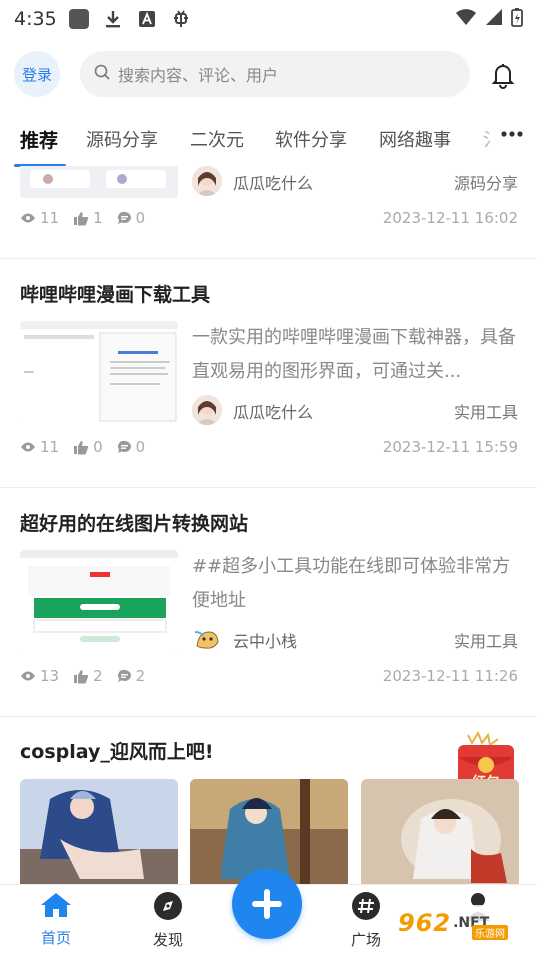 The image size is (537, 956). I want to click on wifi-icon, so click(466, 19).